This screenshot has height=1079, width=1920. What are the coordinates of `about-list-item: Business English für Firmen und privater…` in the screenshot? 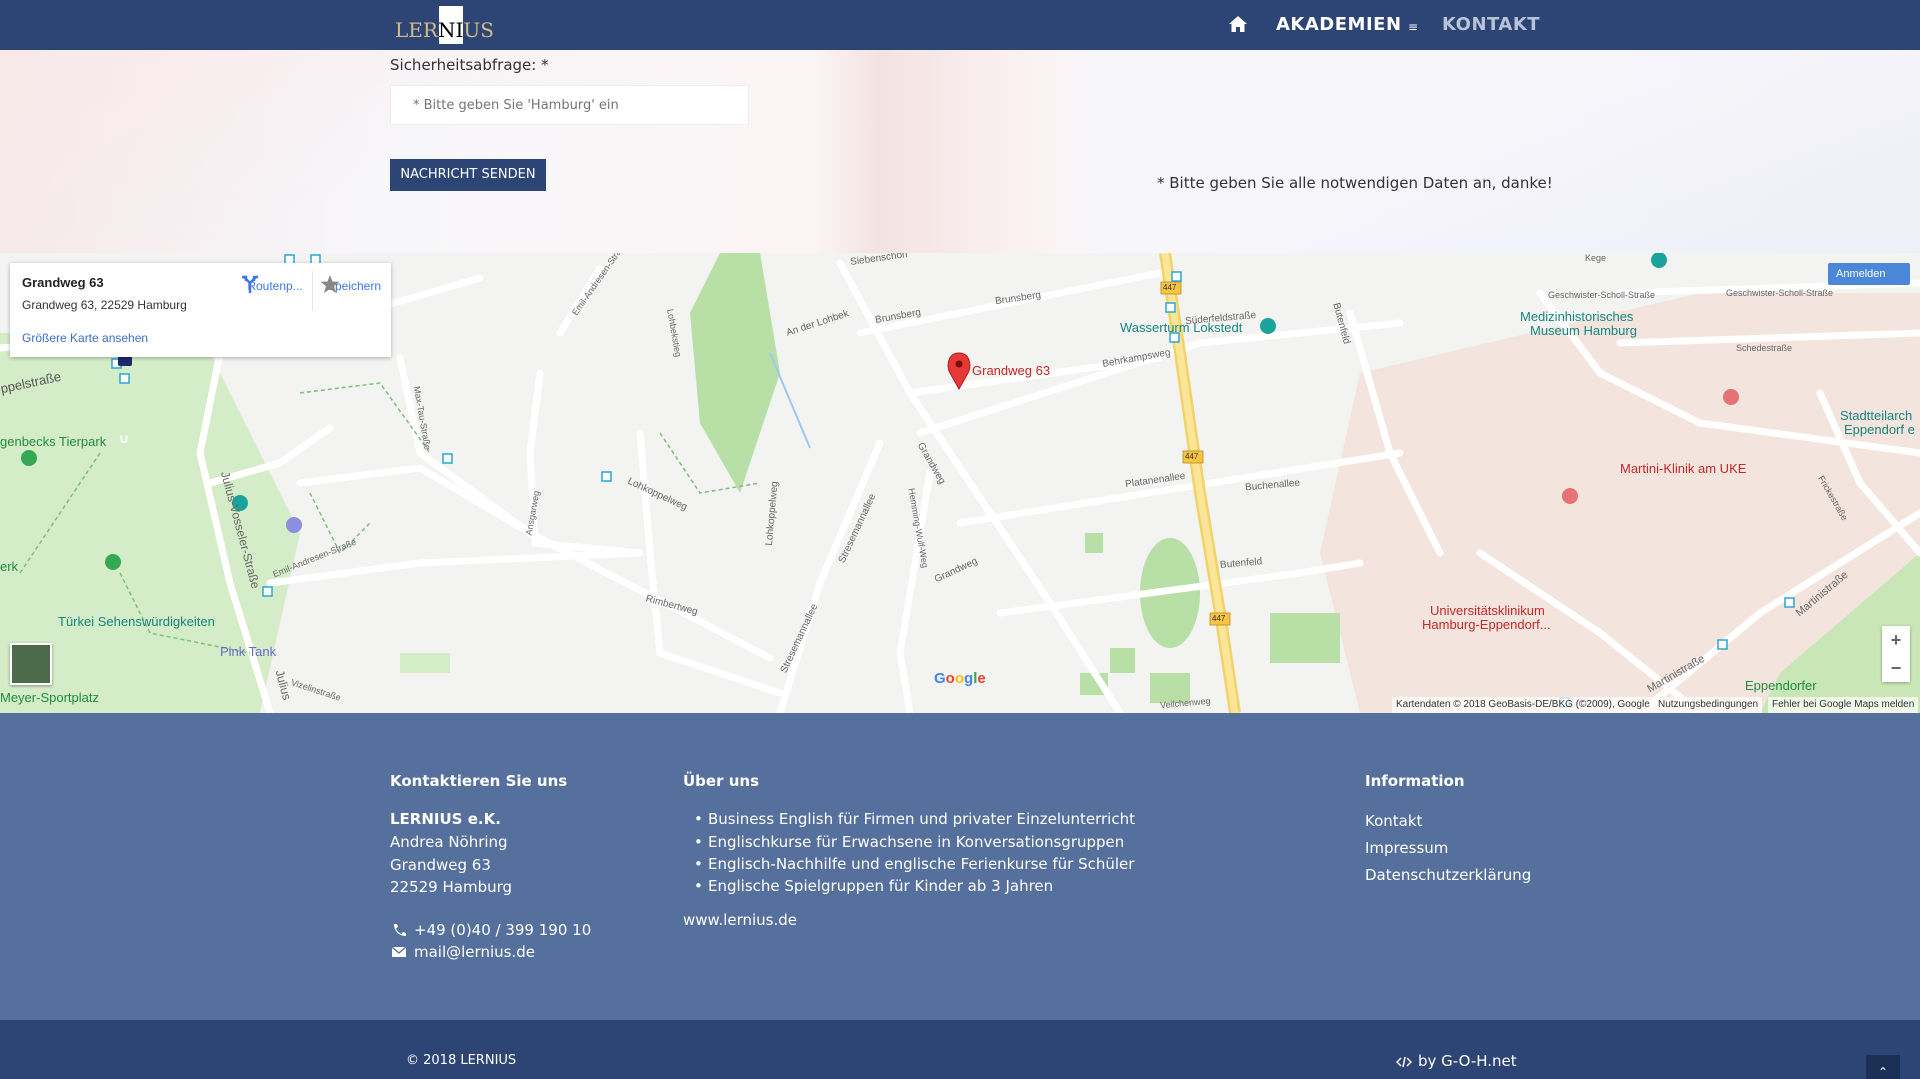 It's located at (914, 819).